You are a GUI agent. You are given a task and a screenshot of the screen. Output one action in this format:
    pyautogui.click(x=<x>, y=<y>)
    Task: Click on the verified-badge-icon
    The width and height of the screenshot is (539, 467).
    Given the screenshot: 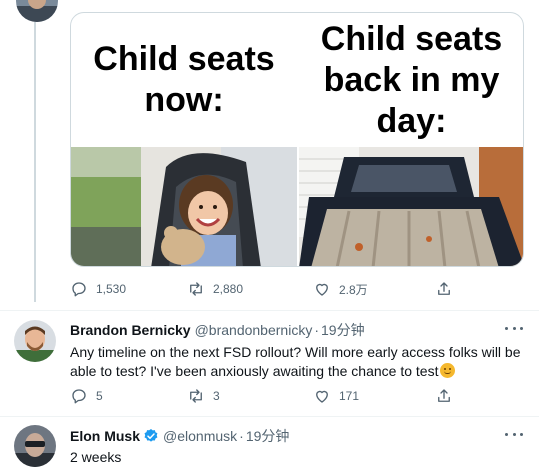 What is the action you would take?
    pyautogui.click(x=151, y=435)
    